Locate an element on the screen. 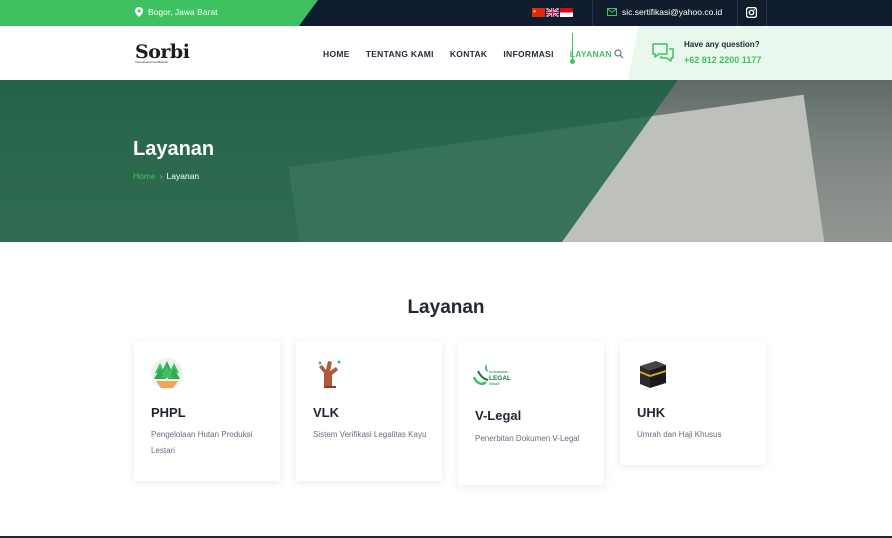  nav-home: HOME is located at coordinates (336, 54).